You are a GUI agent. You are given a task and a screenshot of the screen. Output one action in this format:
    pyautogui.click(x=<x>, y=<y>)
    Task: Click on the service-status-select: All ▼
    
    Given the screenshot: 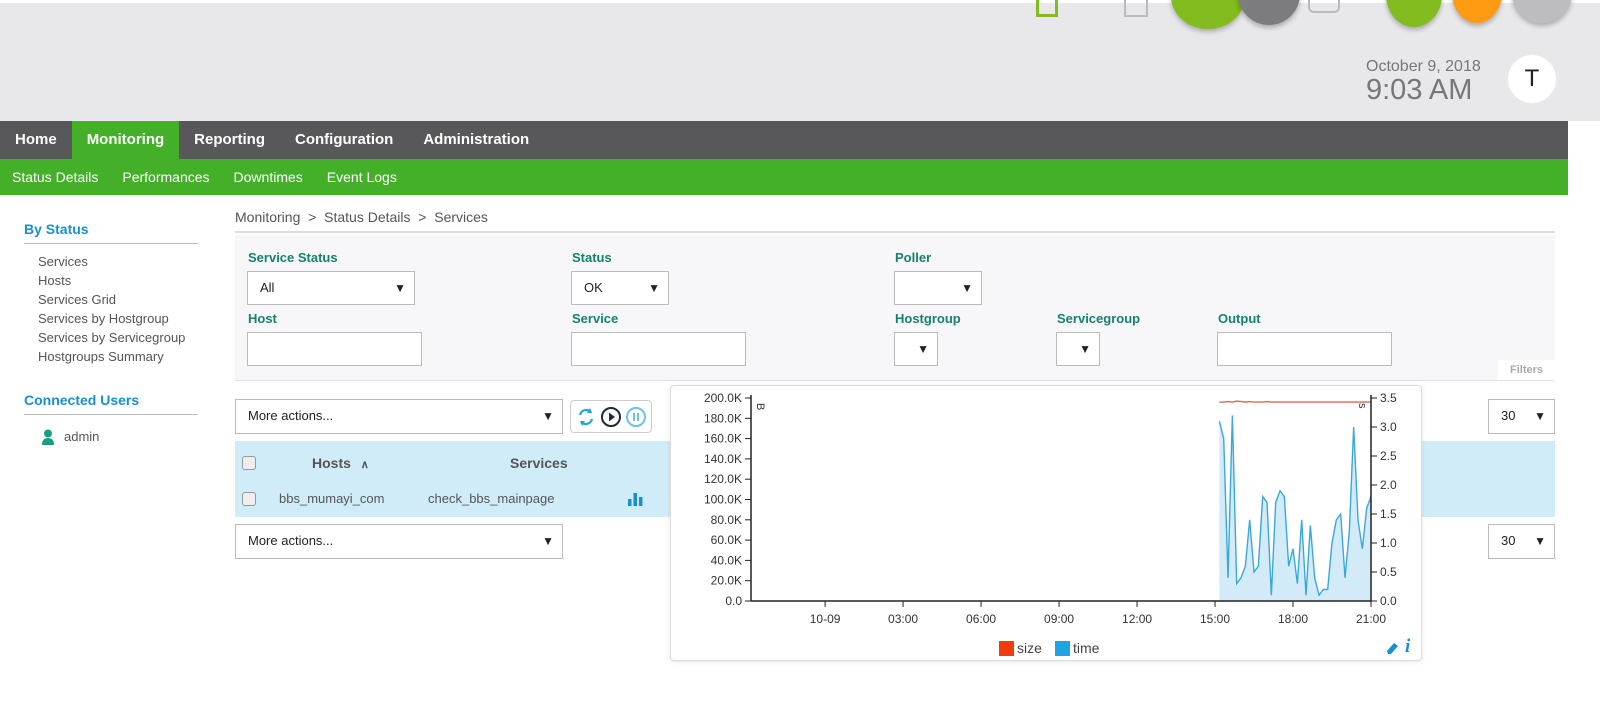 What is the action you would take?
    pyautogui.click(x=331, y=288)
    